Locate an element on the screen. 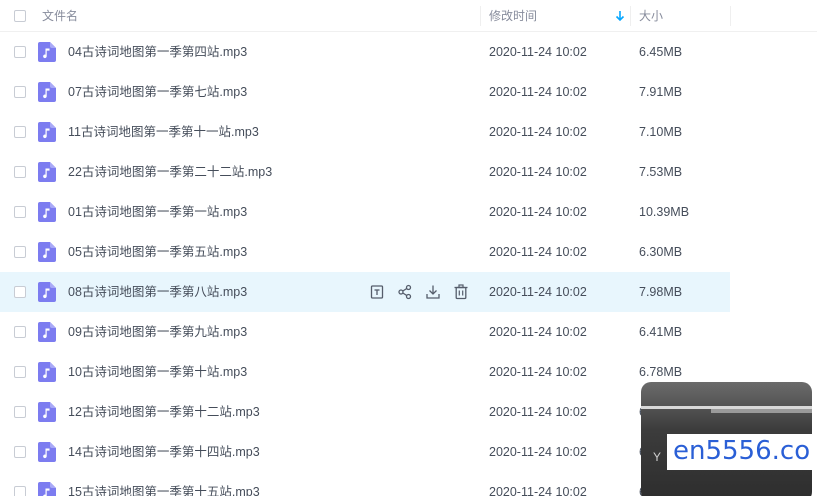  column-header-size: 大小 is located at coordinates (651, 16).